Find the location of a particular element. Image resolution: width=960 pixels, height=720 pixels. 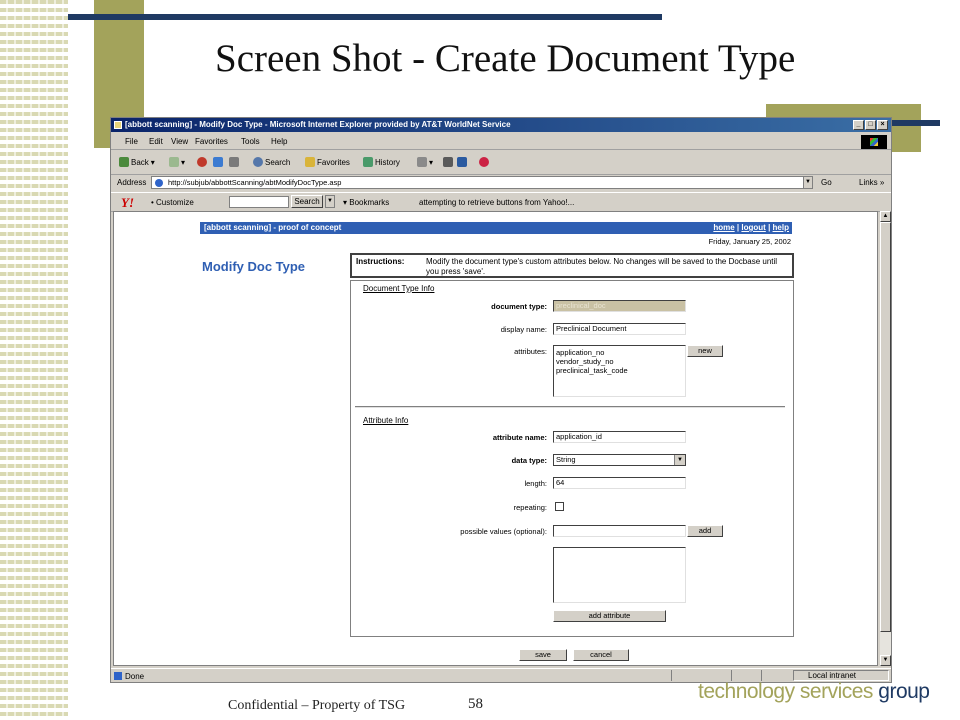

possible-values-list is located at coordinates (619, 575).